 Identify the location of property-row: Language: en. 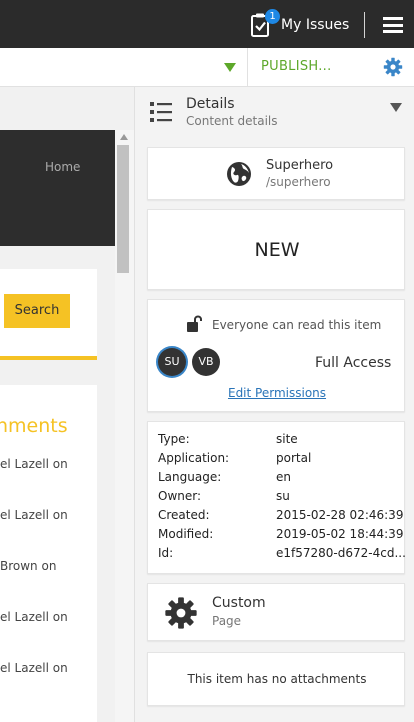
(278, 479).